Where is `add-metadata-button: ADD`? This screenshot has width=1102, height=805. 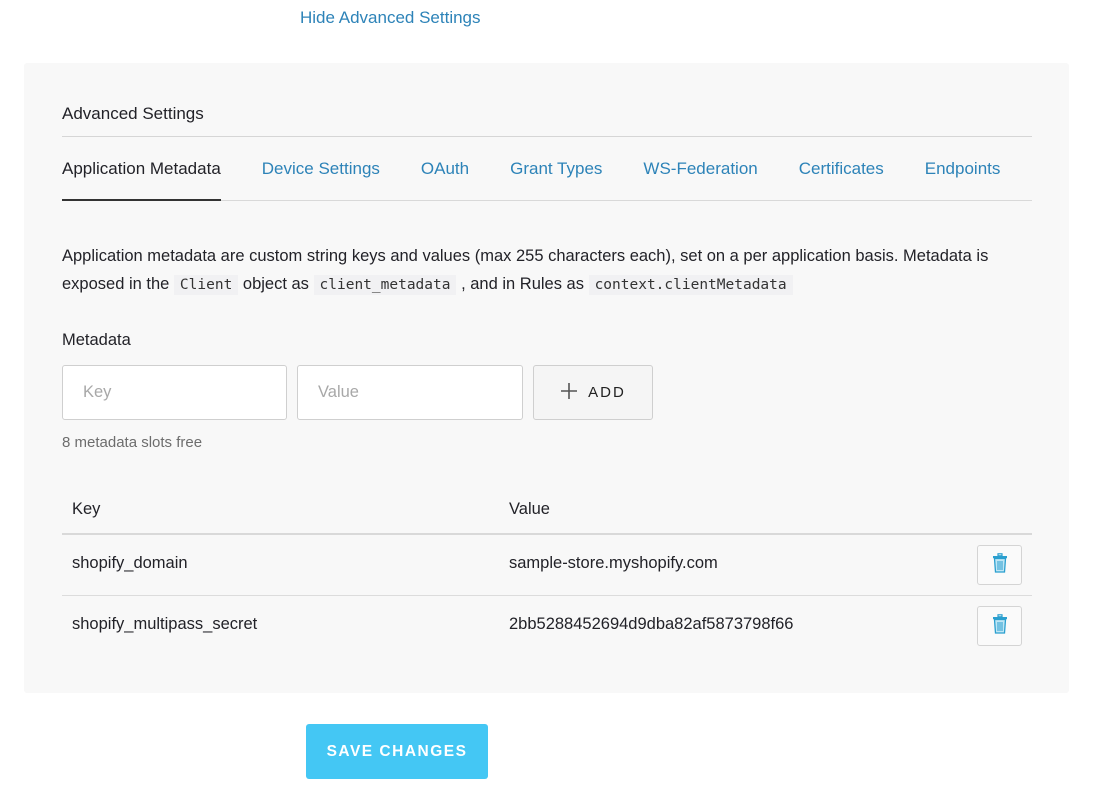
add-metadata-button: ADD is located at coordinates (593, 392).